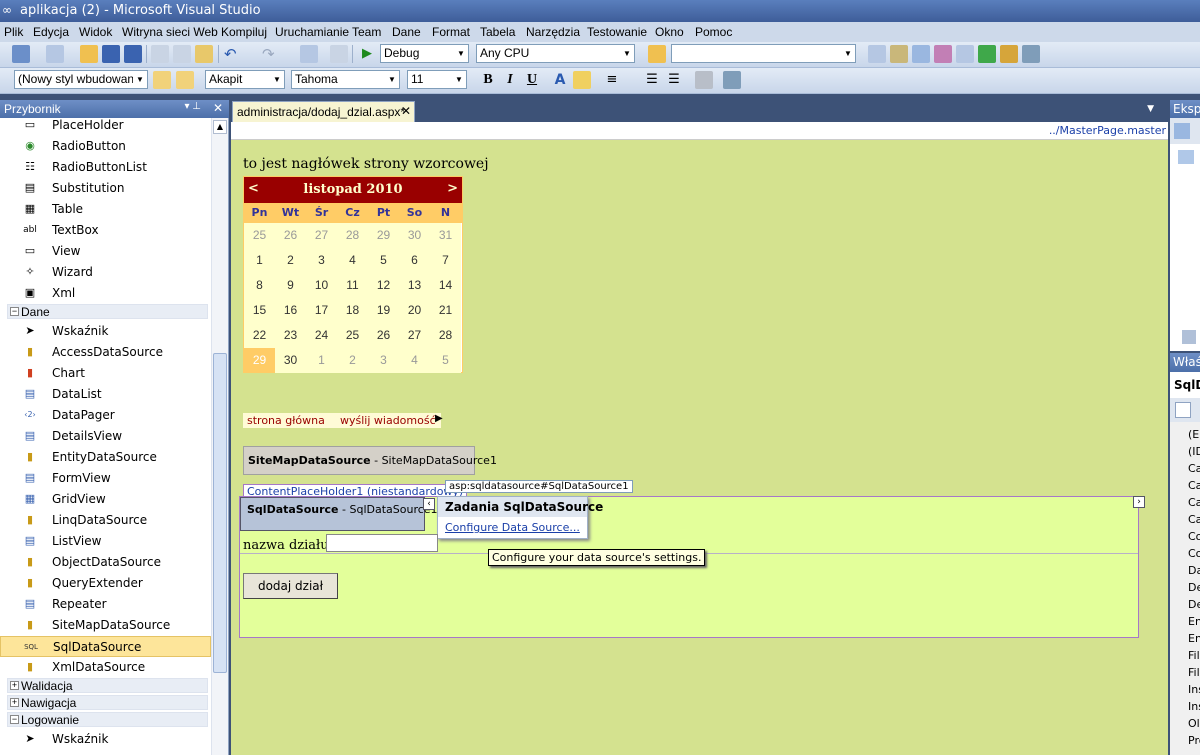  Describe the element at coordinates (259, 310) in the screenshot. I see `calendar-day: 15` at that location.